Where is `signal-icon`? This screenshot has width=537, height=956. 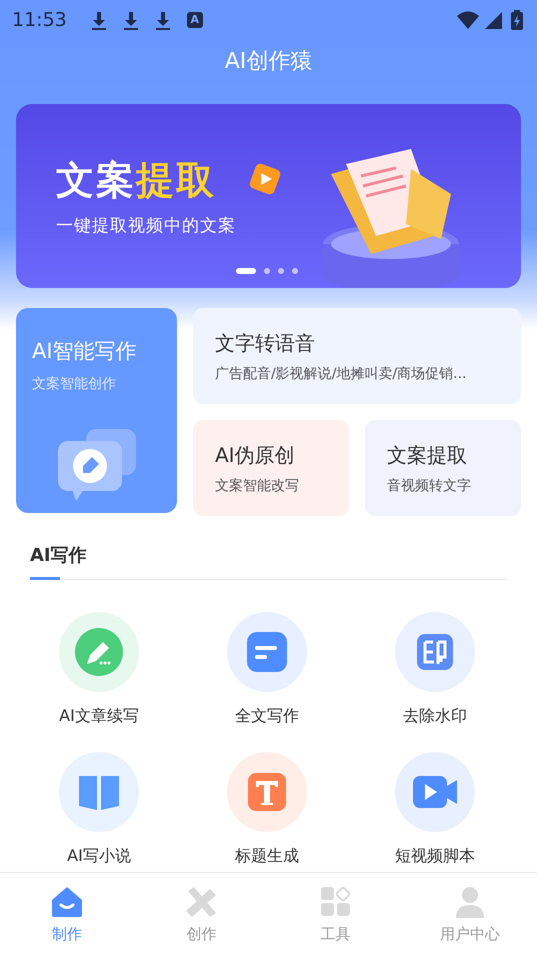
signal-icon is located at coordinates (493, 20).